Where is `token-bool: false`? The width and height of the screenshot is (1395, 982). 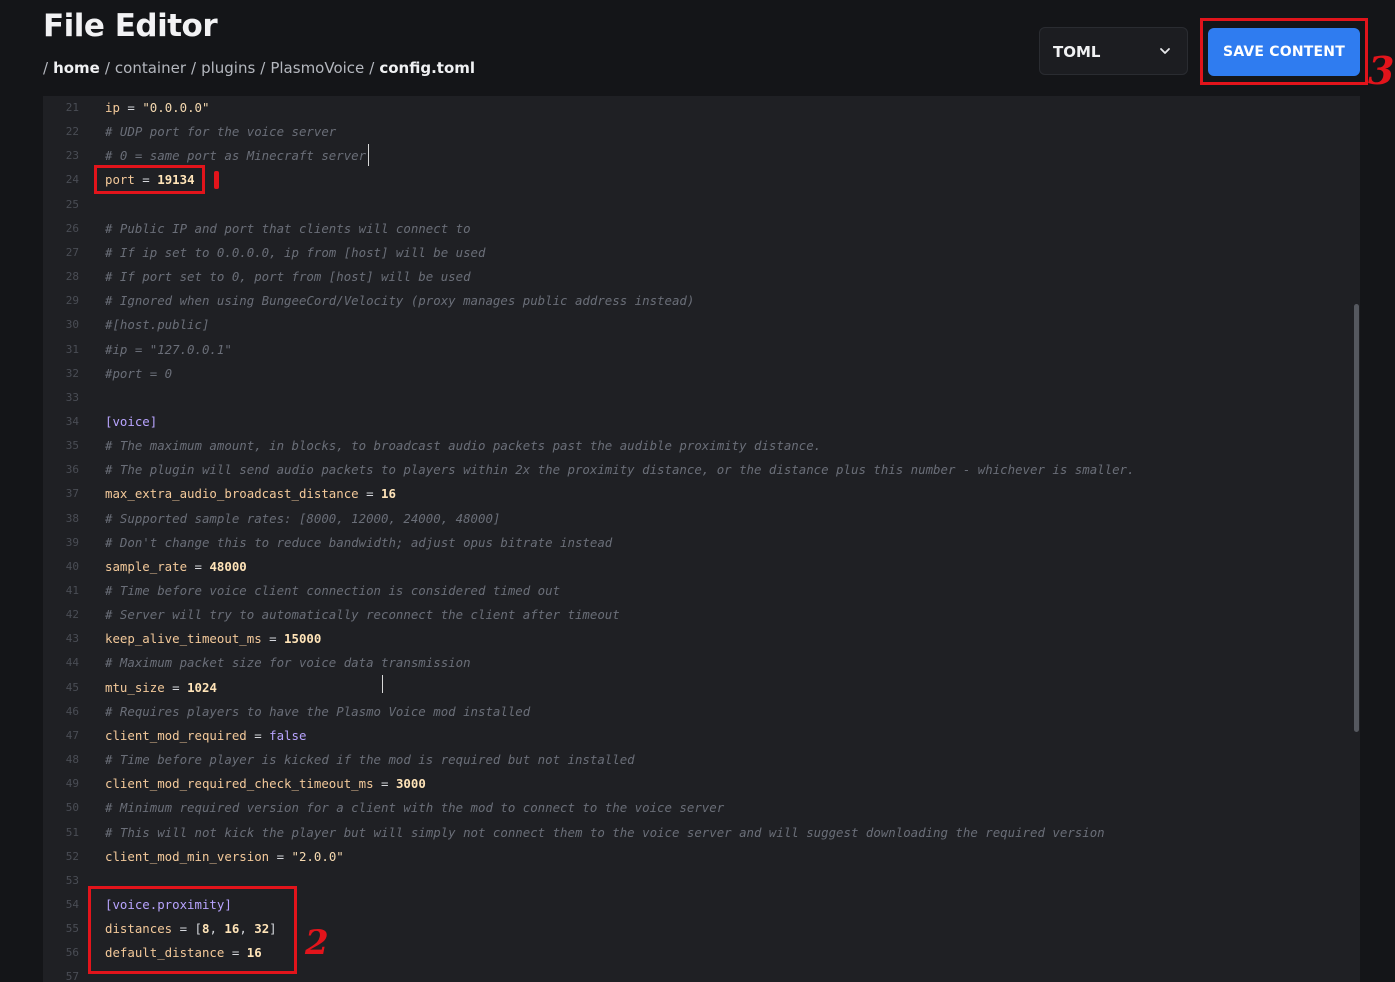
token-bool: false is located at coordinates (288, 735).